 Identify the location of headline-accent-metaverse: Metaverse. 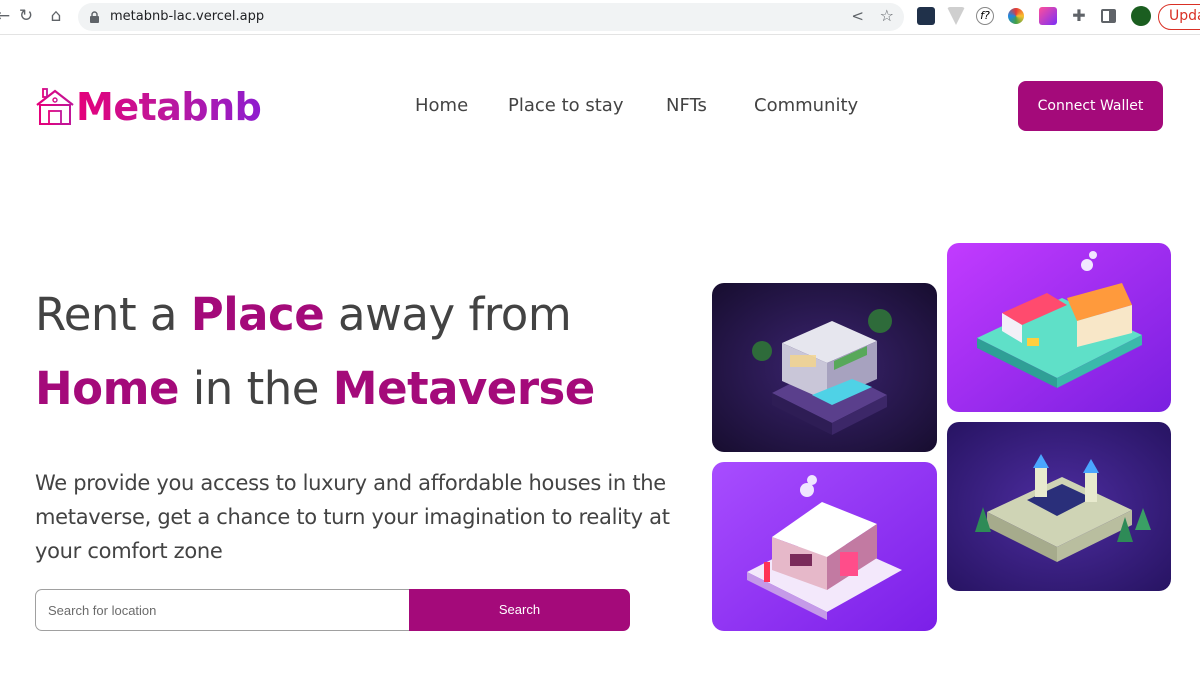
(464, 388).